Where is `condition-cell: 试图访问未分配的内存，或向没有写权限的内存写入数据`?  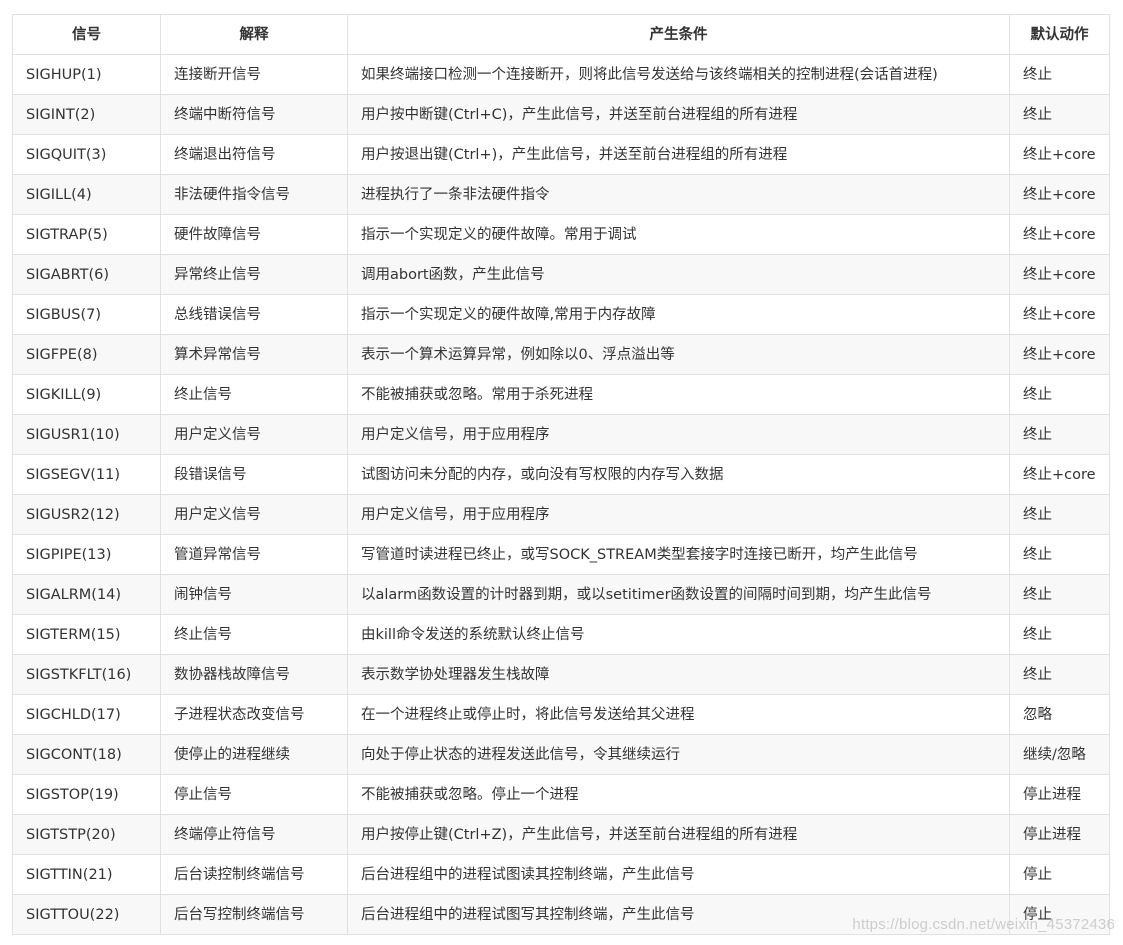 condition-cell: 试图访问未分配的内存，或向没有写权限的内存写入数据 is located at coordinates (678, 474).